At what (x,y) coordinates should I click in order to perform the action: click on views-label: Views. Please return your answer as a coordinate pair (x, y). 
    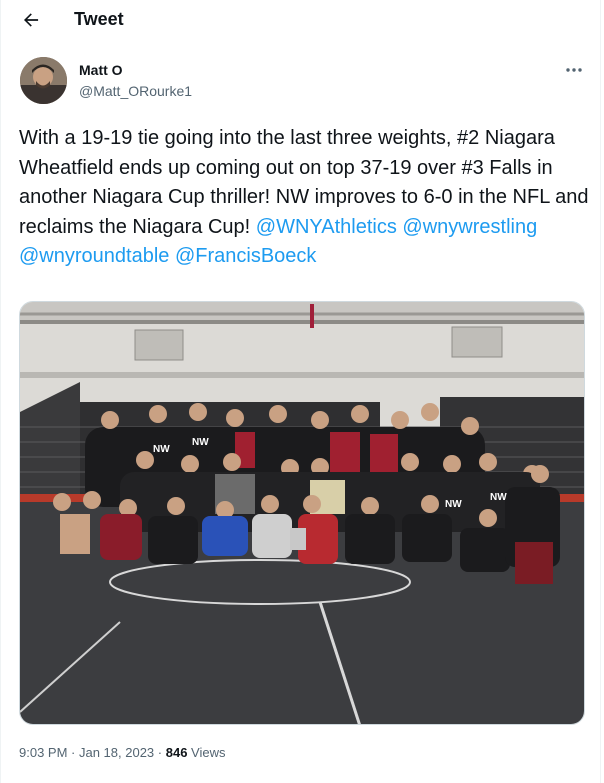
    Looking at the image, I should click on (206, 752).